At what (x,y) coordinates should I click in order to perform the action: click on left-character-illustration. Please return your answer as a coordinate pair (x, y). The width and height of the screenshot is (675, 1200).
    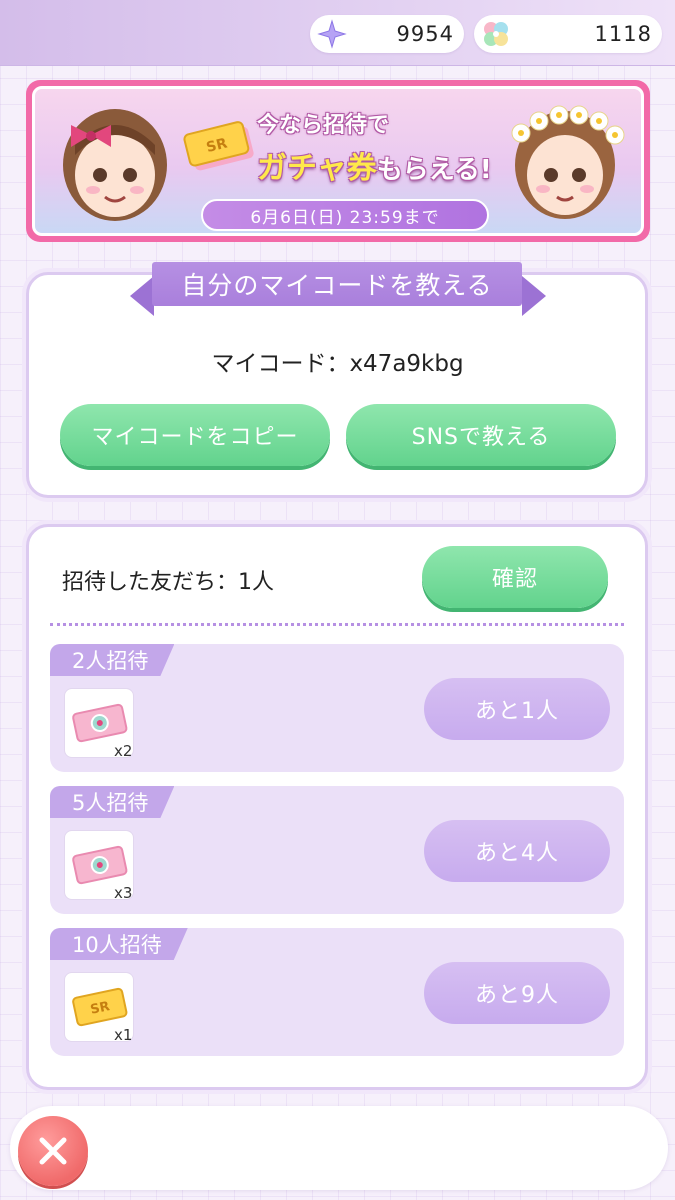
    Looking at the image, I should click on (115, 165).